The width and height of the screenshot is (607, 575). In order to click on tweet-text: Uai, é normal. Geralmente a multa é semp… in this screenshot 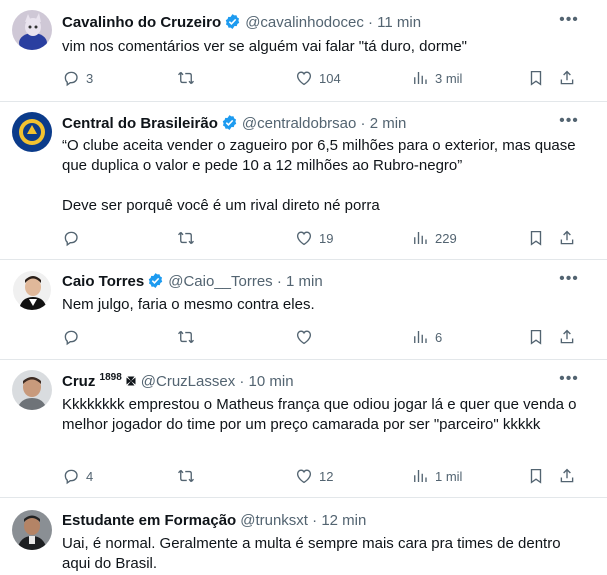, I will do `click(311, 553)`.